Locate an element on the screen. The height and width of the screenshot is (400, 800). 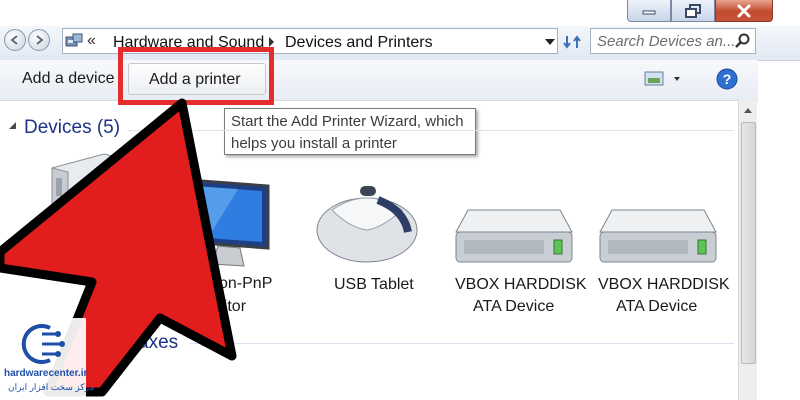
watermark-logo: hardwarecenter.ir مرکز سخت افزار ایران is located at coordinates (48, 359).